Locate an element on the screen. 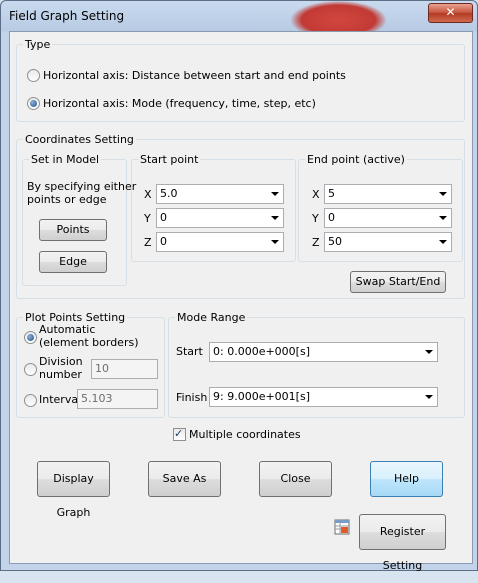  display-graph-button: Display Graph is located at coordinates (73, 490).